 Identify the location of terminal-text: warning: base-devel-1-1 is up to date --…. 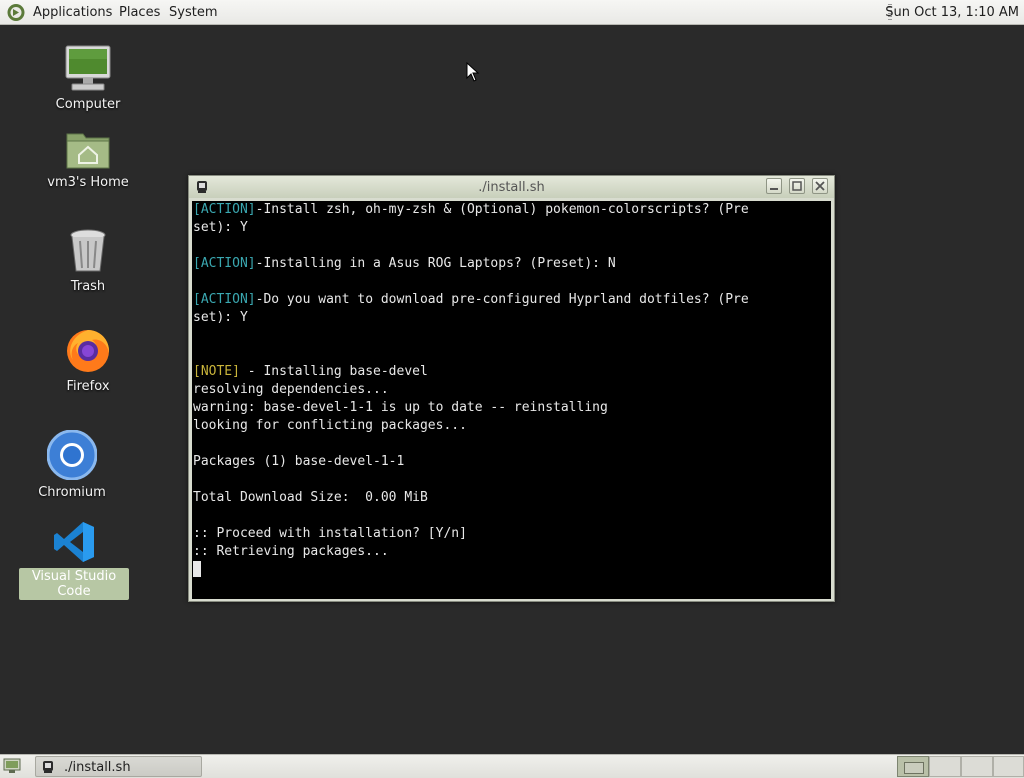
(400, 407).